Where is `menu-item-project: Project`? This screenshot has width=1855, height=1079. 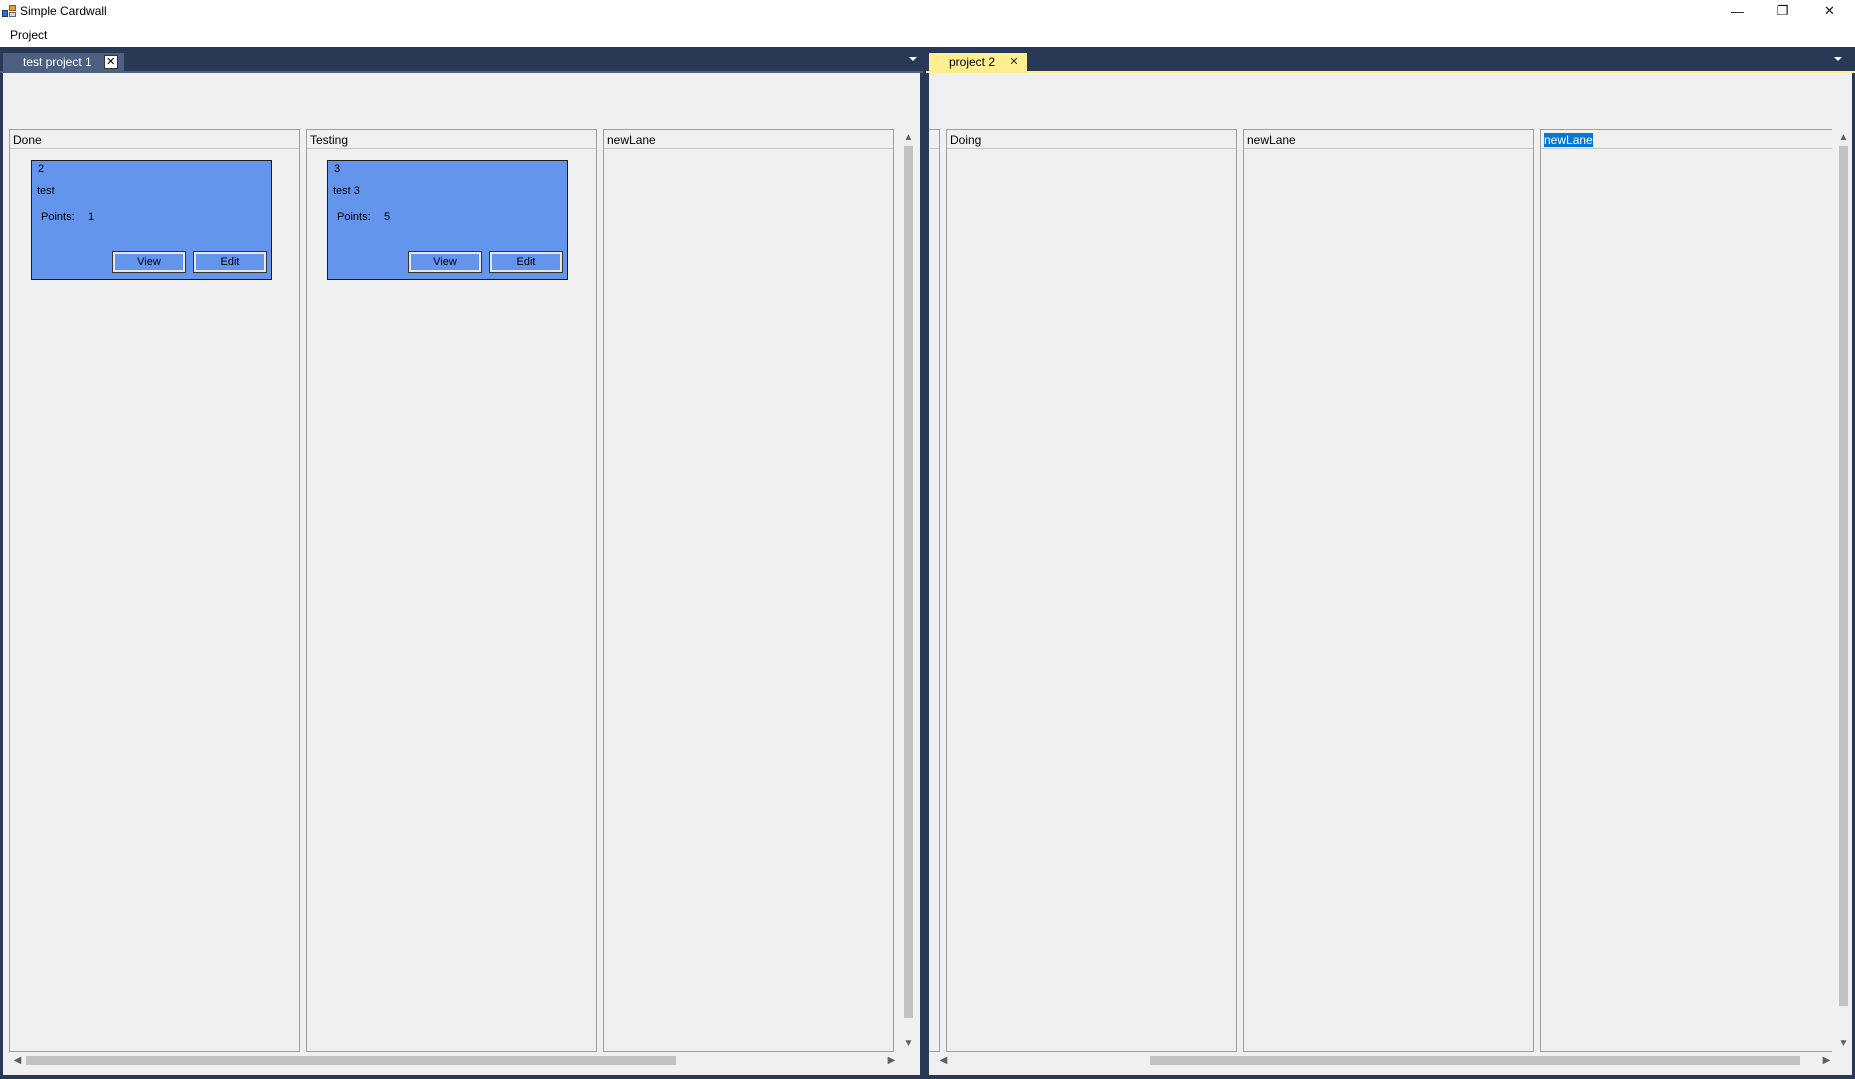
menu-item-project: Project is located at coordinates (28, 35).